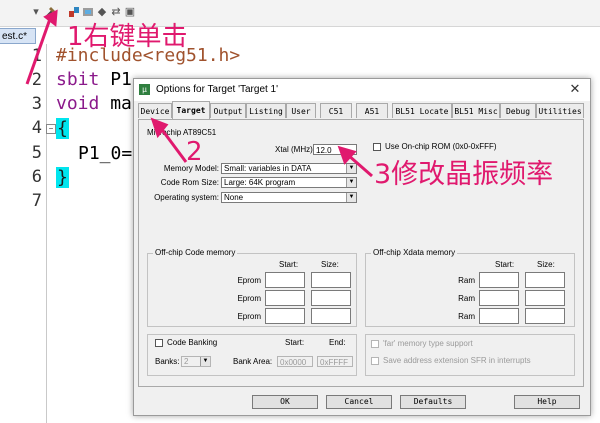 The width and height of the screenshot is (600, 423). I want to click on line-number: 6, so click(36, 177).